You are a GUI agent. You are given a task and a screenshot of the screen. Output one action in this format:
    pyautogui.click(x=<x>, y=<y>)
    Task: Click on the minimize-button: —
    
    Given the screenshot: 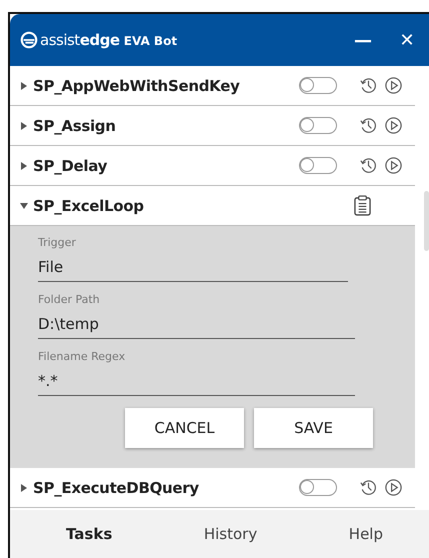 What is the action you would take?
    pyautogui.click(x=363, y=40)
    